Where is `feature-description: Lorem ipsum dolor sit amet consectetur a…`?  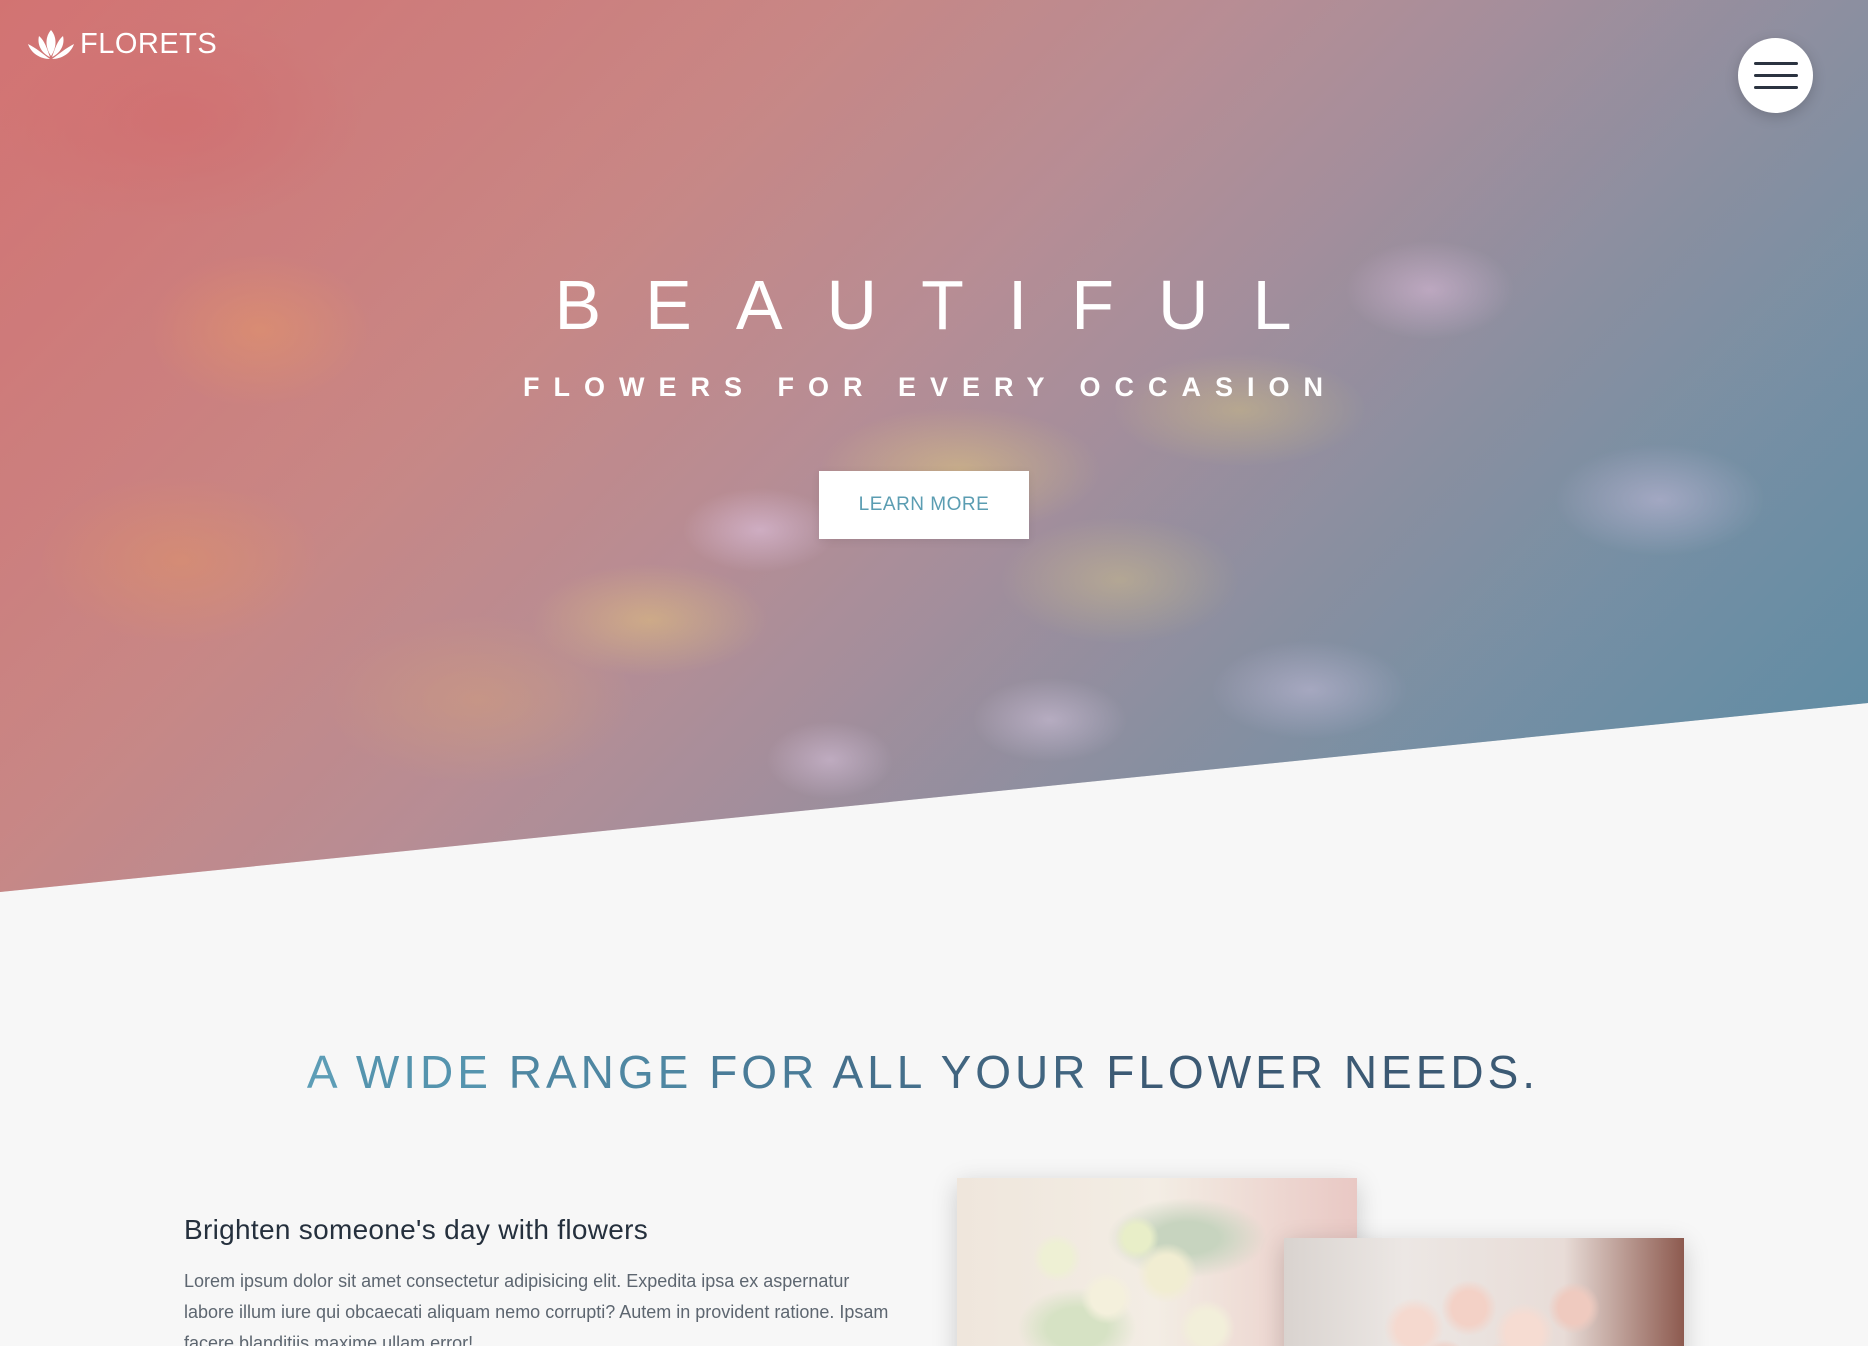
feature-description: Lorem ipsum dolor sit amet consectetur a… is located at coordinates (536, 1308).